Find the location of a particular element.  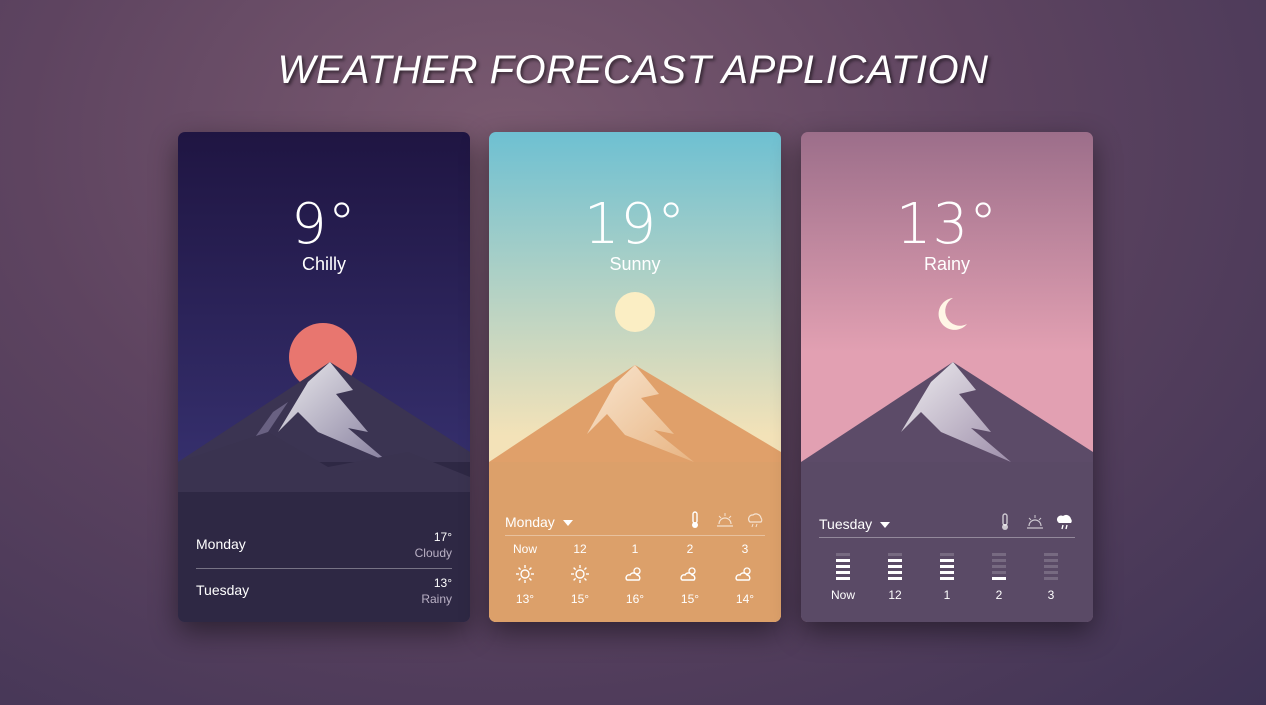

hour-column: Now 13° is located at coordinates (525, 574).